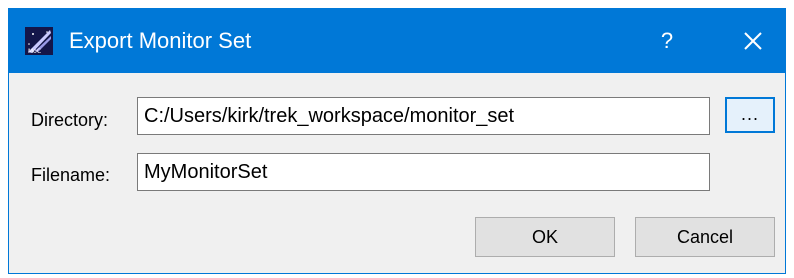 This screenshot has width=794, height=278. What do you see at coordinates (423, 116) in the screenshot?
I see `directory-field: C:/Users/kirk/trek_workspace/monitor_set` at bounding box center [423, 116].